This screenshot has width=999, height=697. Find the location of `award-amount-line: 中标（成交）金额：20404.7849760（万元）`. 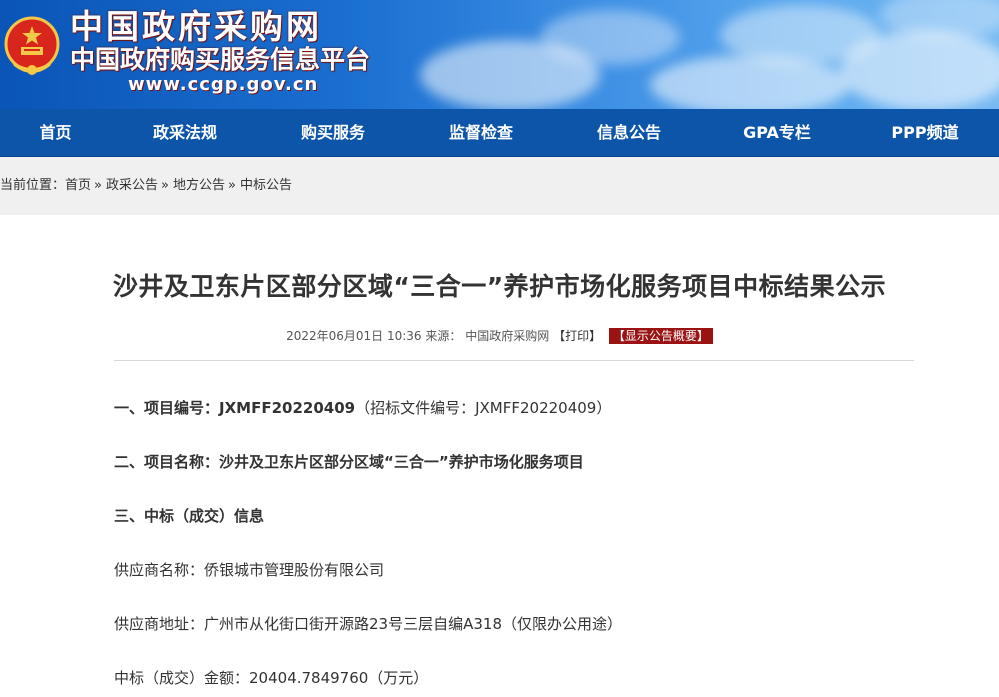

award-amount-line: 中标（成交）金额：20404.7849760（万元） is located at coordinates (271, 677).